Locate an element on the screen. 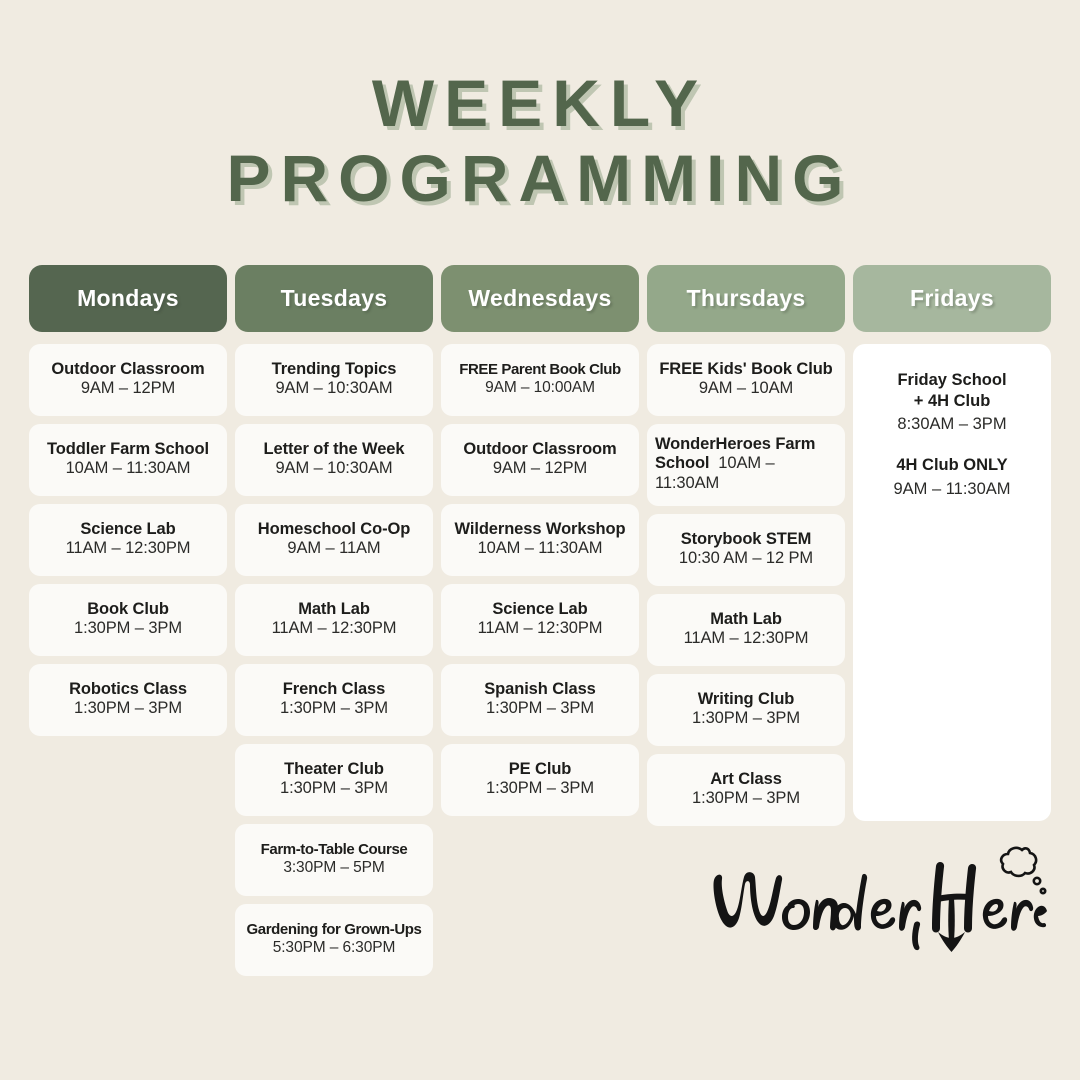  event-card: Book Club 1:30PM – 3PM is located at coordinates (128, 620).